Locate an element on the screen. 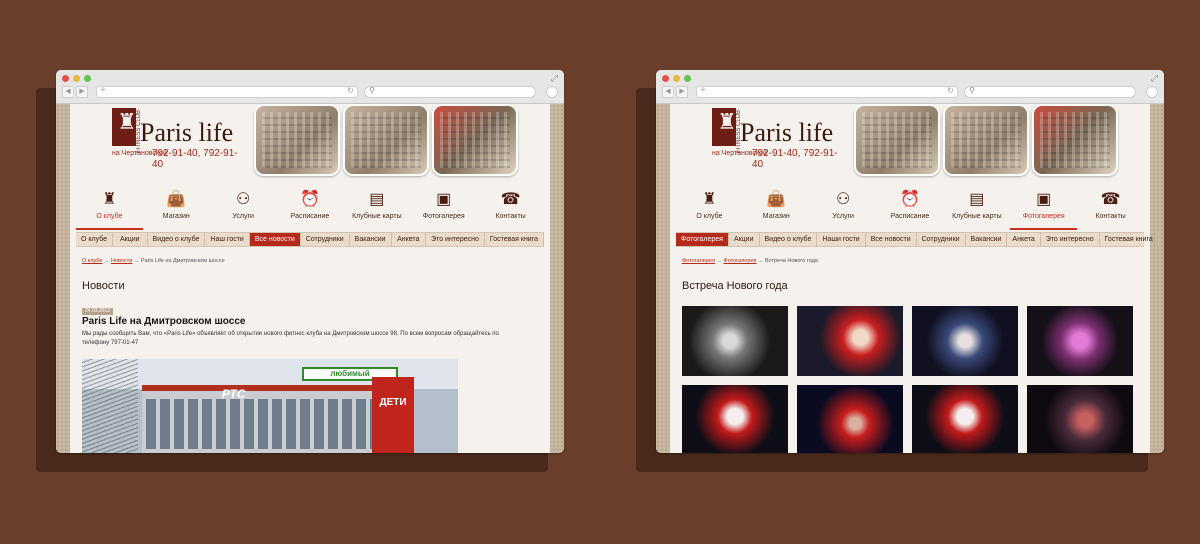  header-photos is located at coordinates (986, 140).